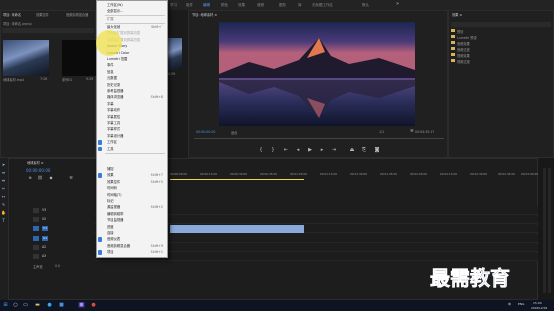  Describe the element at coordinates (51, 178) in the screenshot. I see `marker-icon: ◆` at that location.